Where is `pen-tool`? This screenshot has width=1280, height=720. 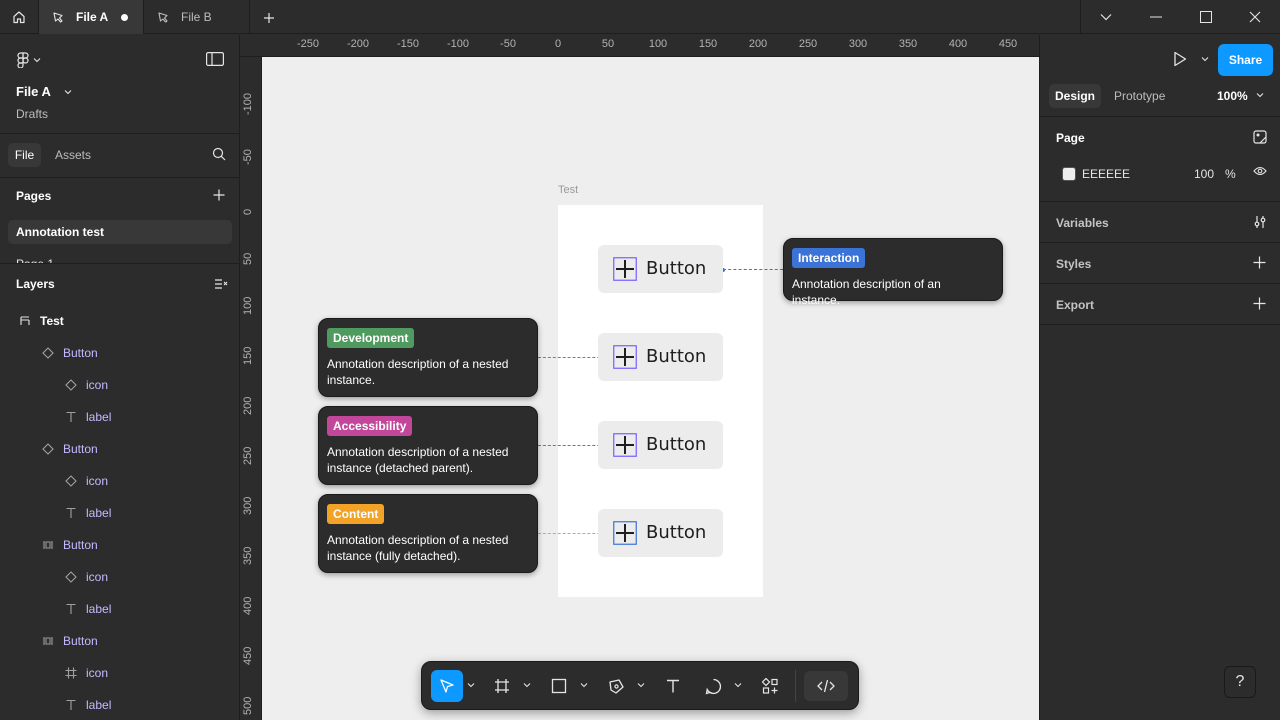 pen-tool is located at coordinates (616, 686).